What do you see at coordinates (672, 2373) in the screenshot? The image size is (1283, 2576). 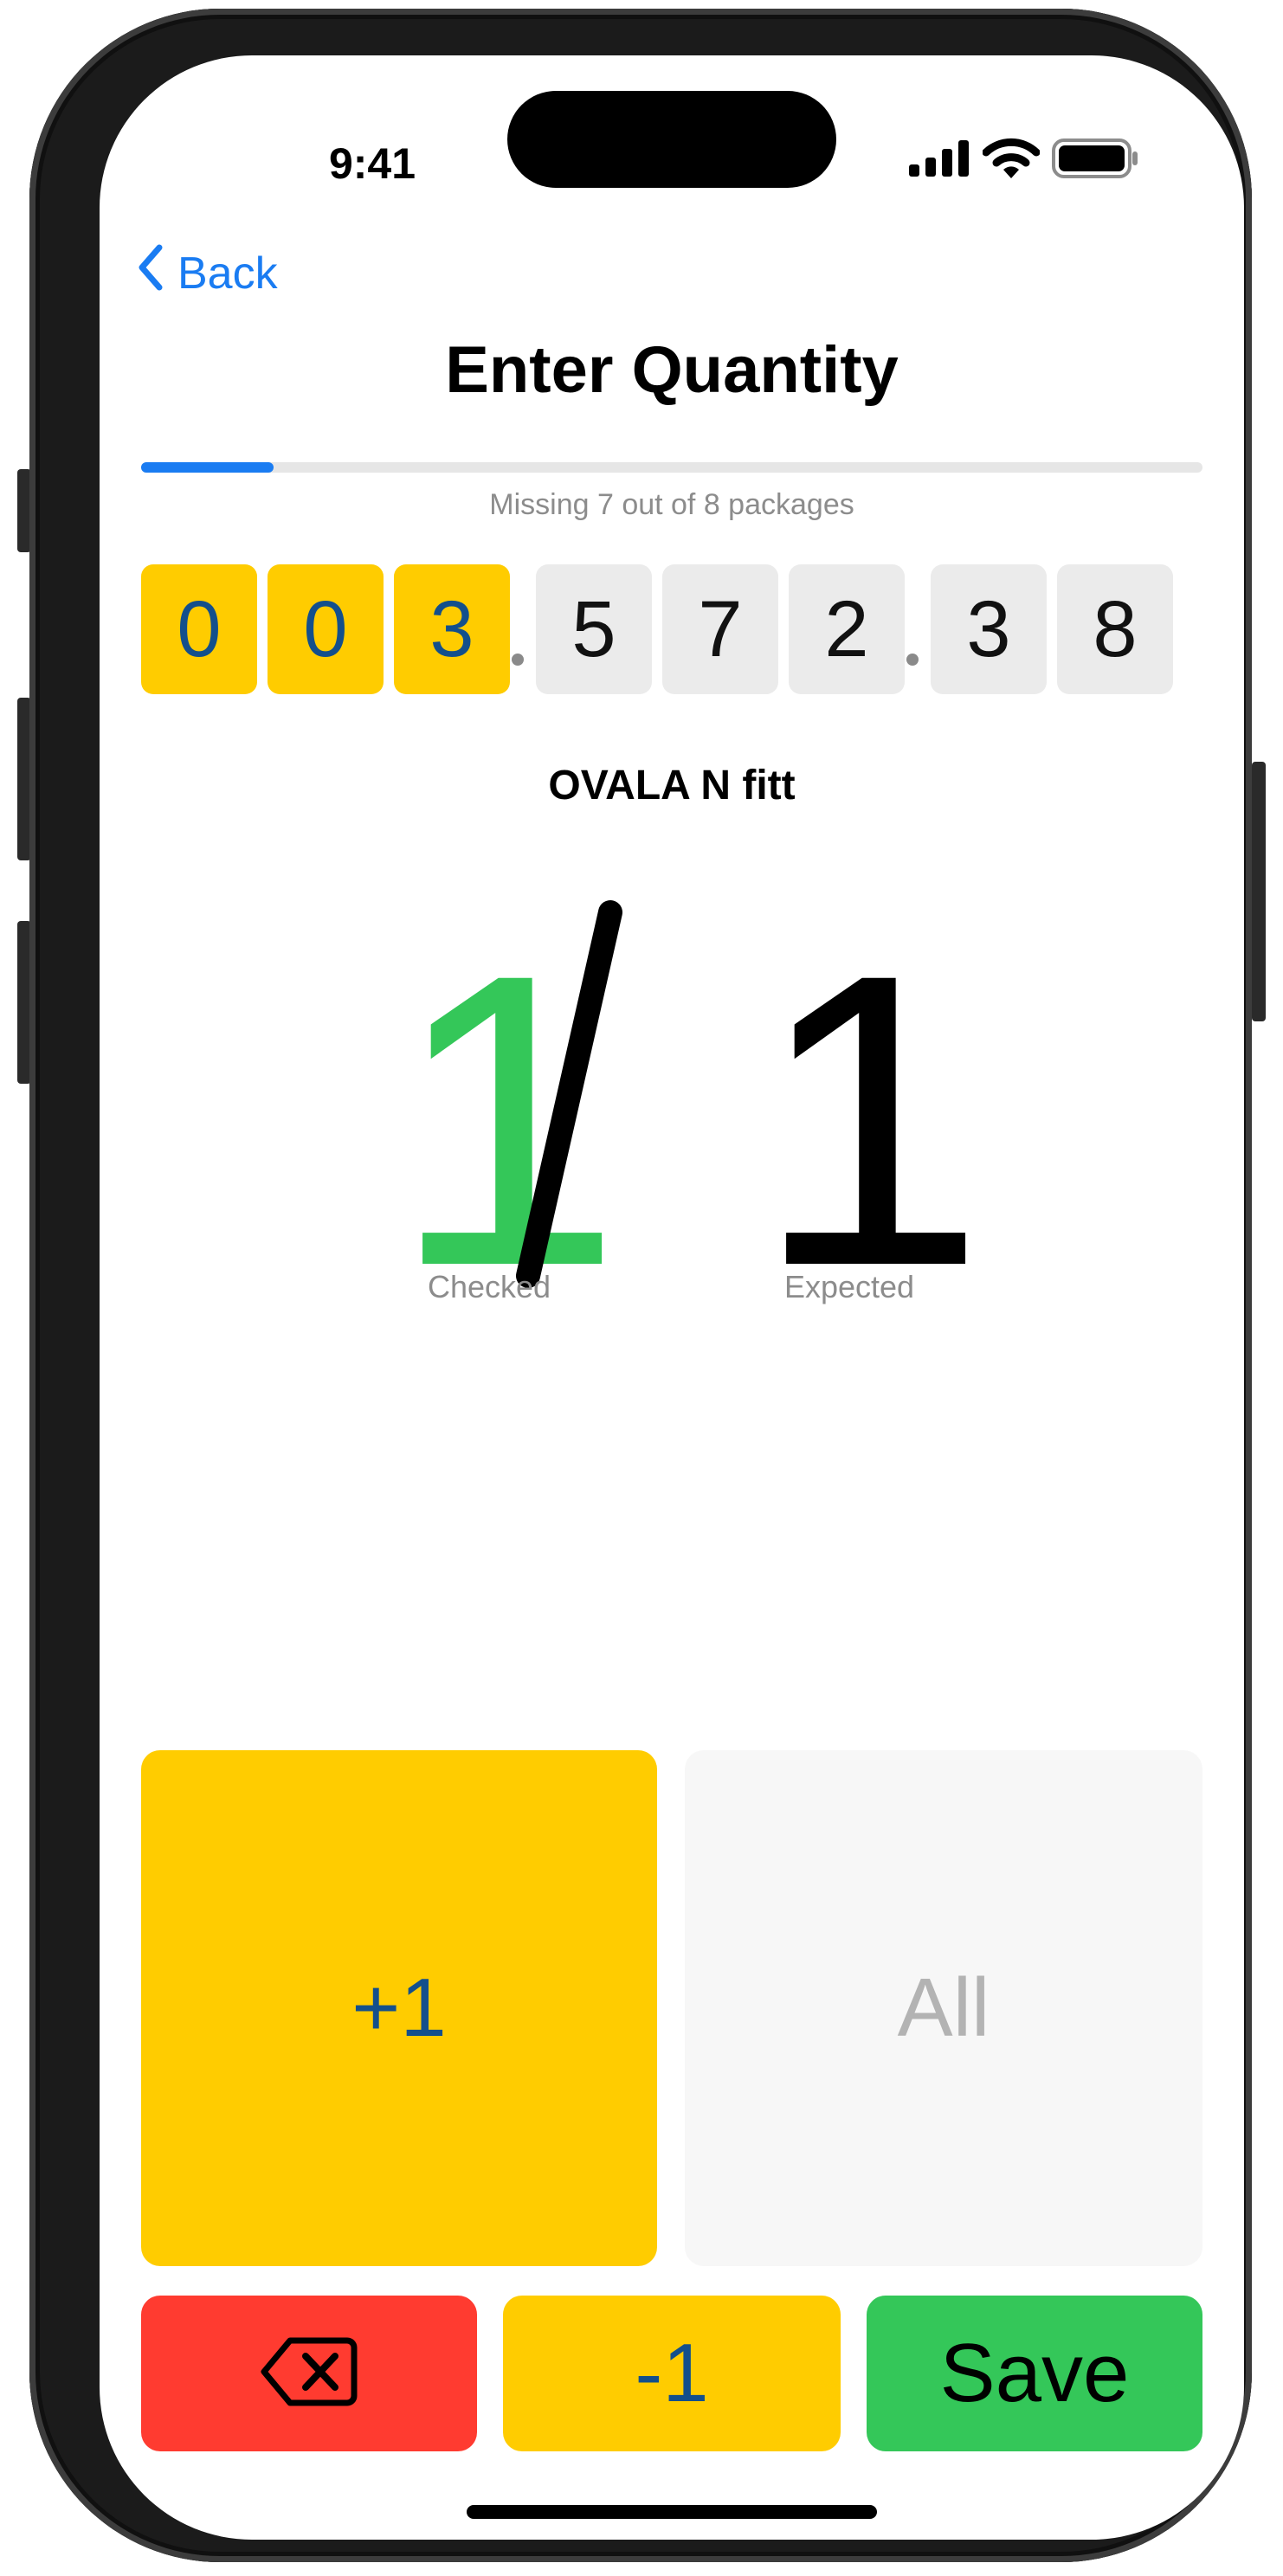 I see `minus-one-button: -1` at bounding box center [672, 2373].